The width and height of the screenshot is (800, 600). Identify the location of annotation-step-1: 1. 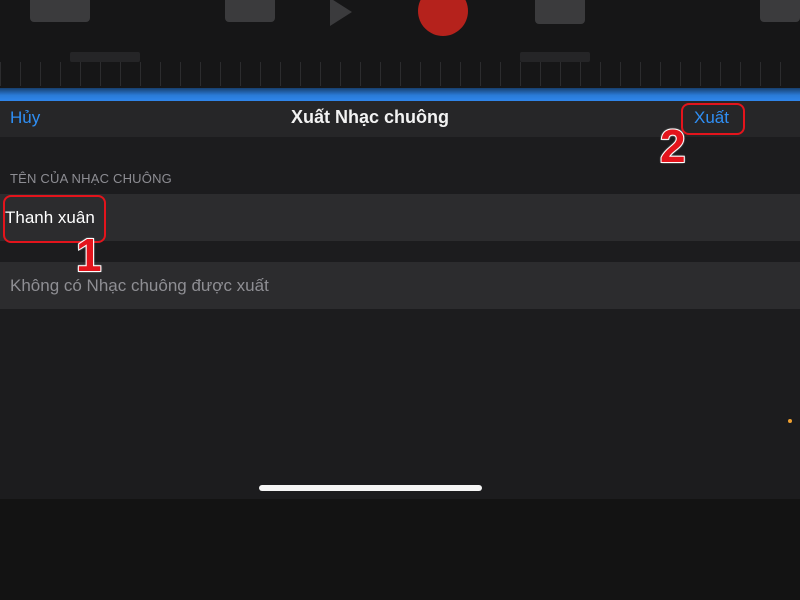
(89, 255).